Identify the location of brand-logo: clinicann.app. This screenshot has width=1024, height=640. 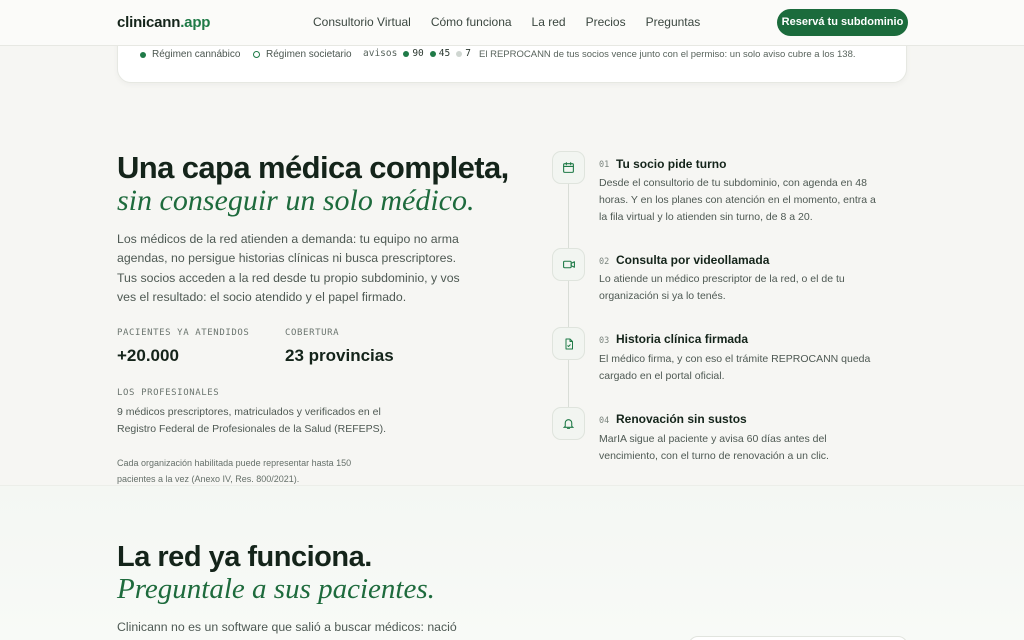
(163, 22).